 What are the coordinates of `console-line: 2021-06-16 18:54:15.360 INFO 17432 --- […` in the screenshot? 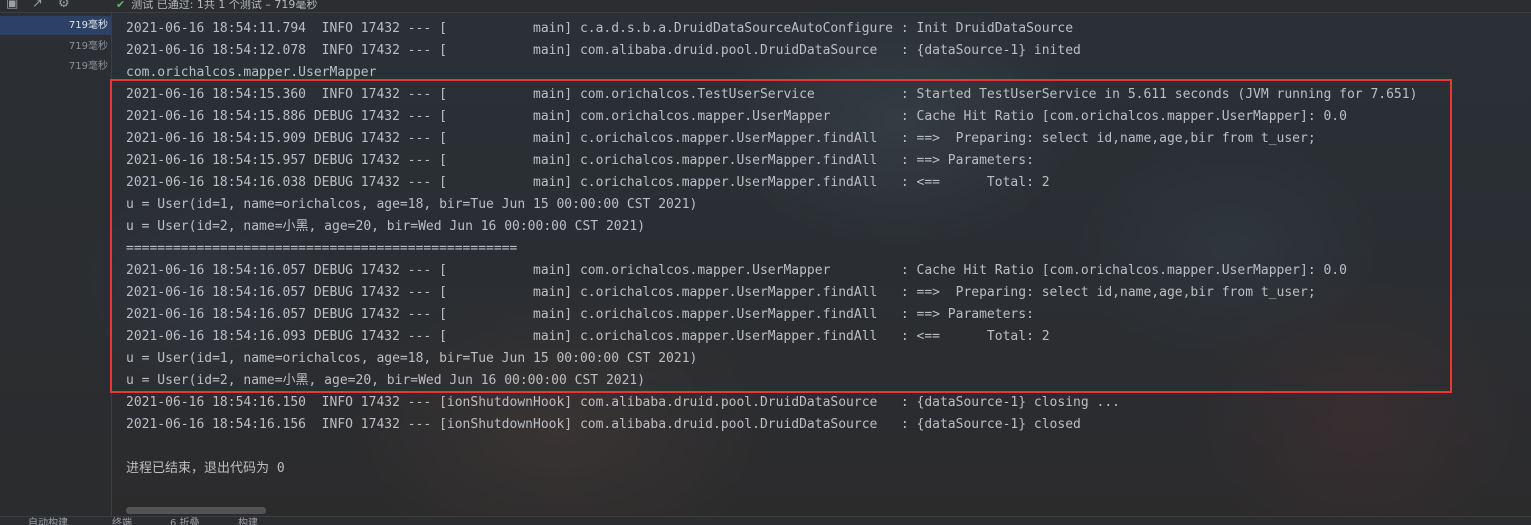 It's located at (772, 94).